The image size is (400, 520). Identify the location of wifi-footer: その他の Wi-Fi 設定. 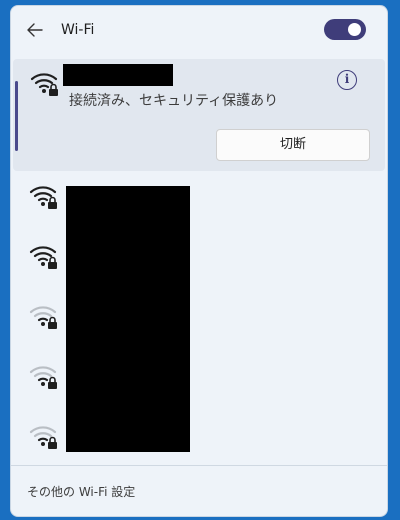
(199, 490).